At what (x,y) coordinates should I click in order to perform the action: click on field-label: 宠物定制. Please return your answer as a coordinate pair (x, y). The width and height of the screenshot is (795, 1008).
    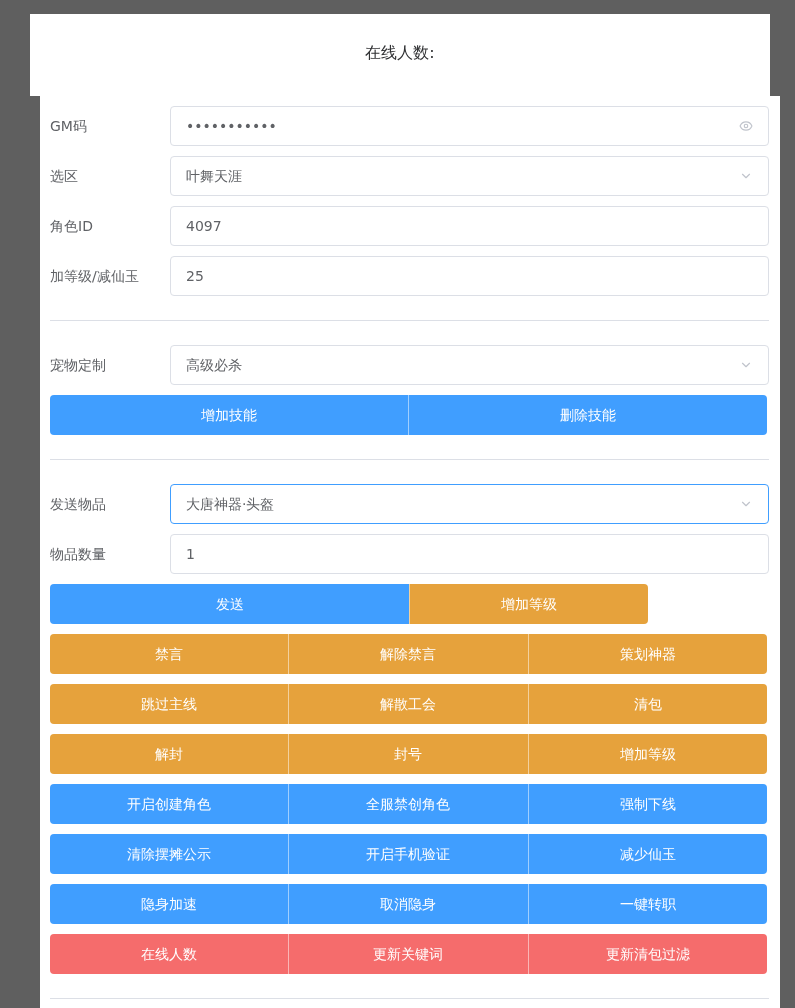
    Looking at the image, I should click on (78, 365).